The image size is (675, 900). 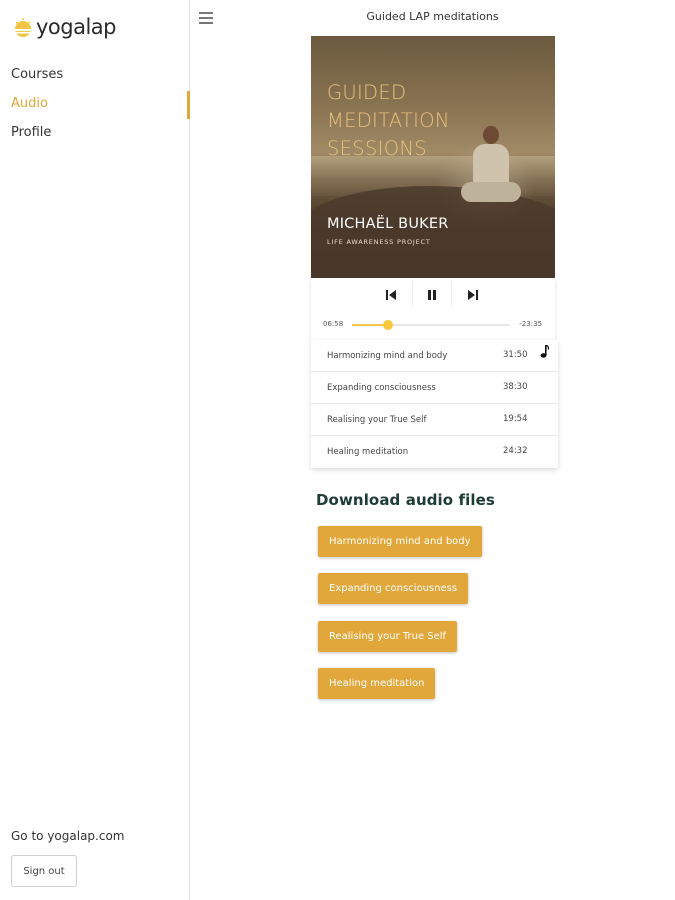 I want to click on page-title: Guided LAP meditations, so click(x=432, y=16).